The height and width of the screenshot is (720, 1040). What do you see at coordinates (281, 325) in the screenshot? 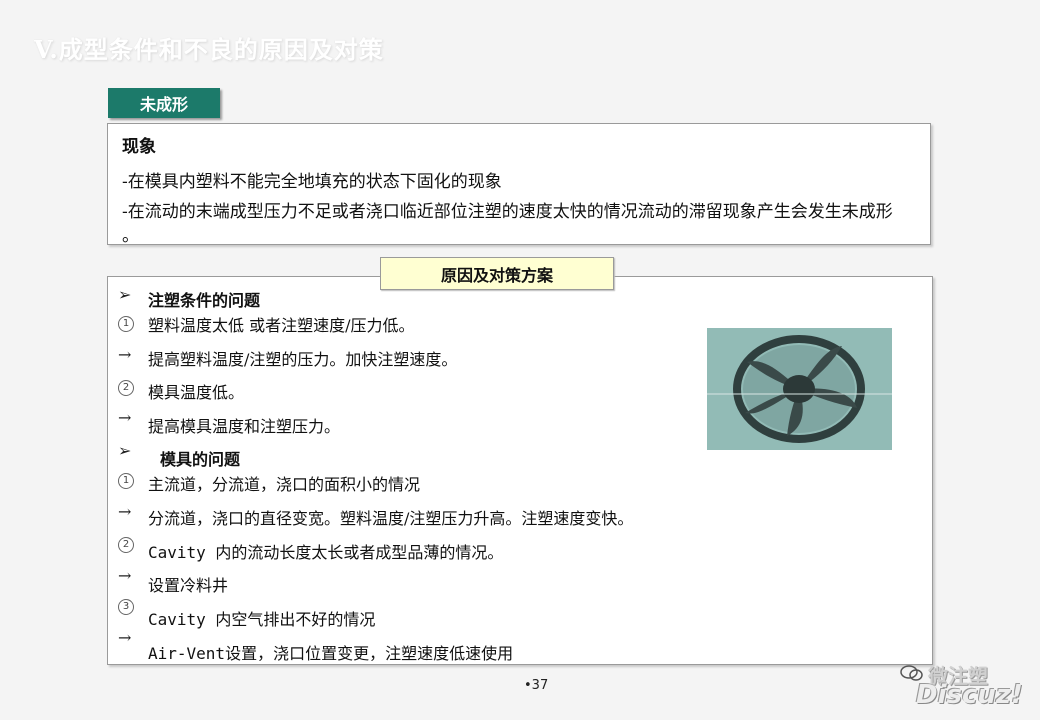
I see `cause-row-1: 塑料温度太低 或者注塑速度/压力低。` at bounding box center [281, 325].